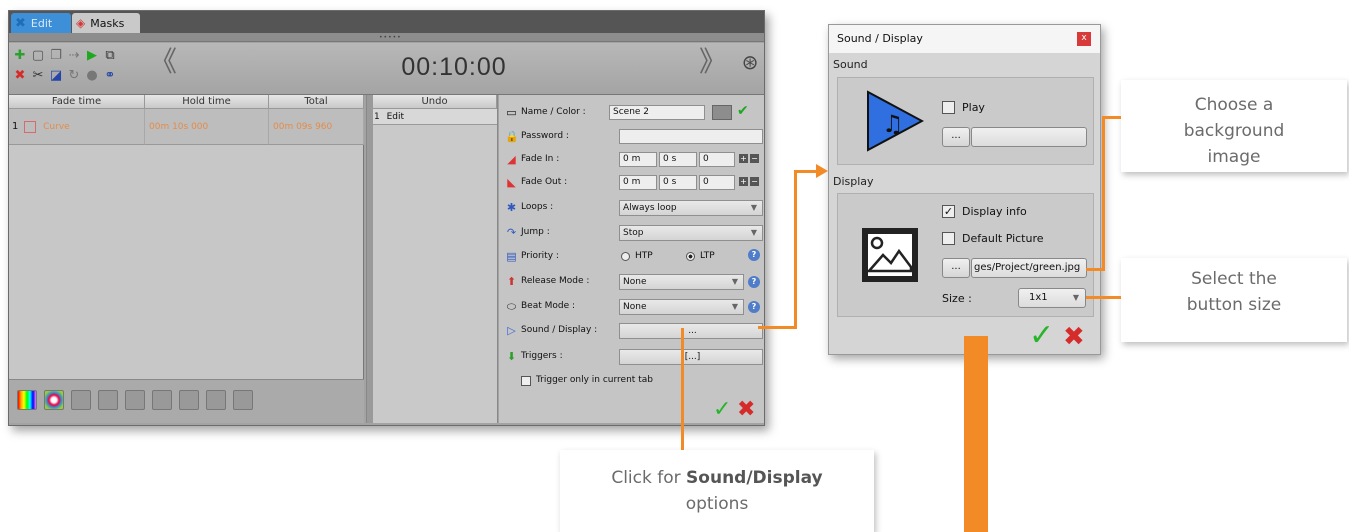 This screenshot has width=1349, height=532. Describe the element at coordinates (681, 307) in the screenshot. I see `beat-select: None ▼` at that location.